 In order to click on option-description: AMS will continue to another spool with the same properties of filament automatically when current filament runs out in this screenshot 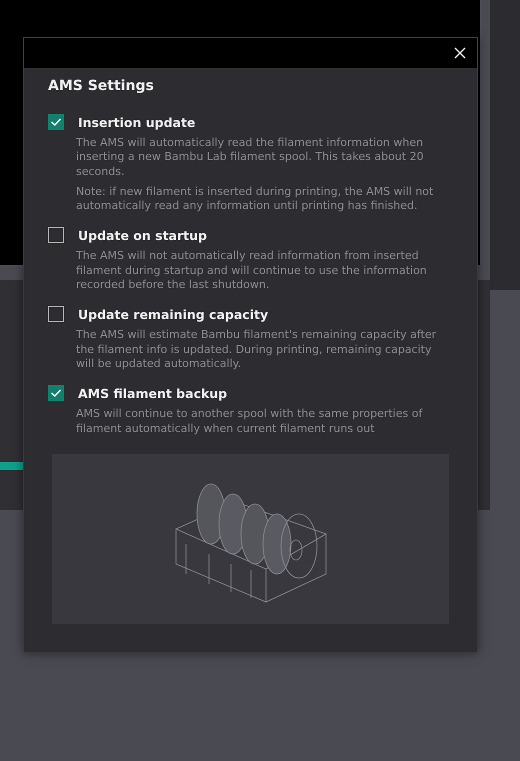, I will do `click(250, 421)`.